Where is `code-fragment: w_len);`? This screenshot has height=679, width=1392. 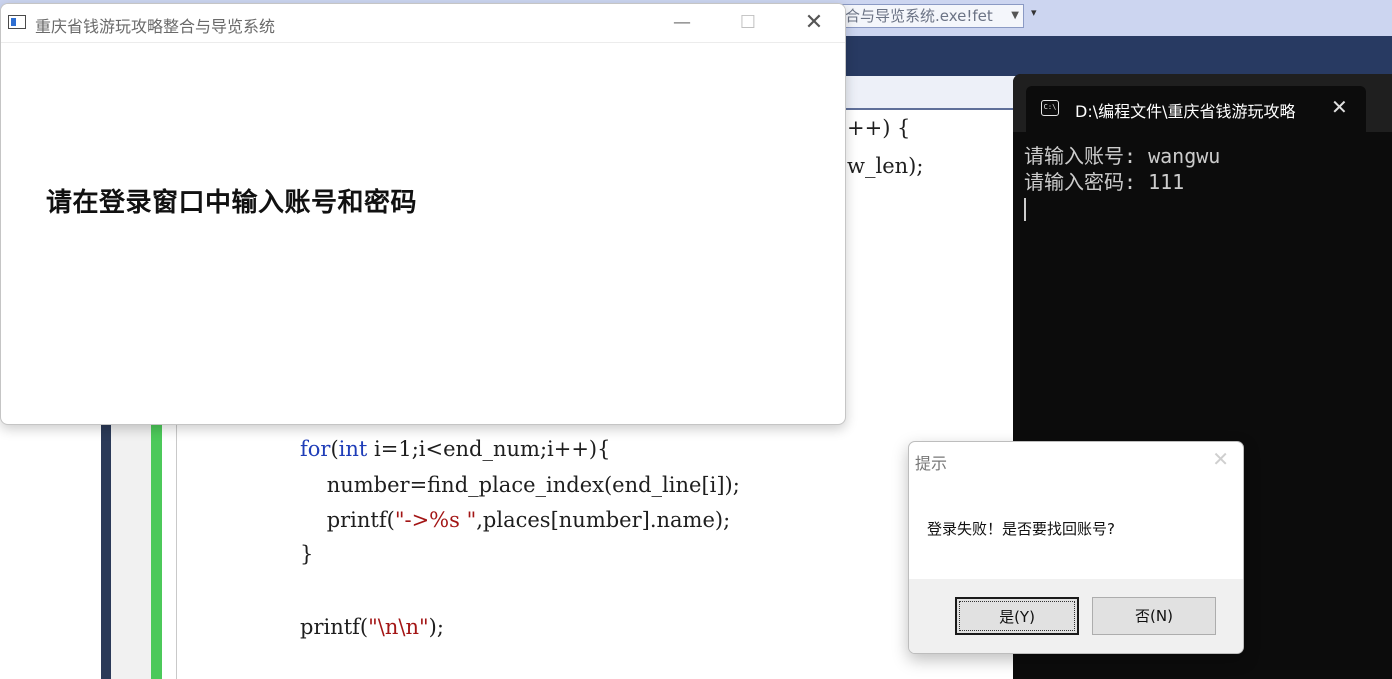 code-fragment: w_len); is located at coordinates (885, 166).